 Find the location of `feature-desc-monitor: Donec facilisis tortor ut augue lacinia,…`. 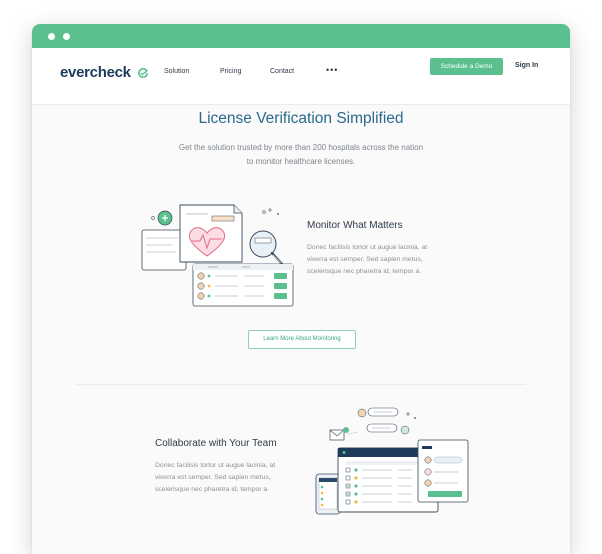

feature-desc-monitor: Donec facilisis tortor ut augue lacinia,… is located at coordinates (367, 259).